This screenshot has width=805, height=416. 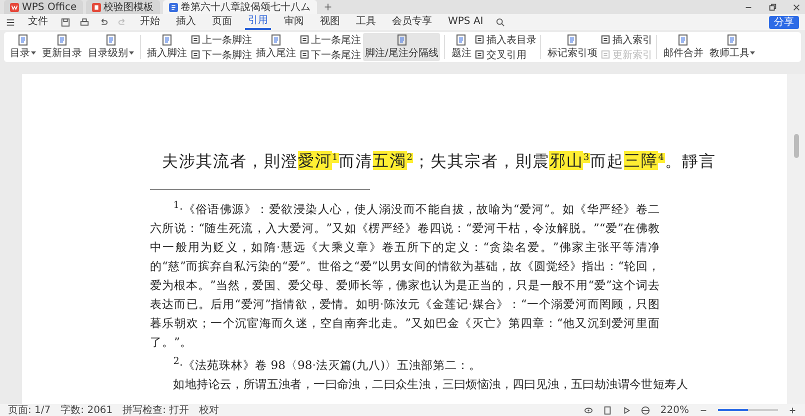 What do you see at coordinates (501, 22) in the screenshot?
I see `search-icon` at bounding box center [501, 22].